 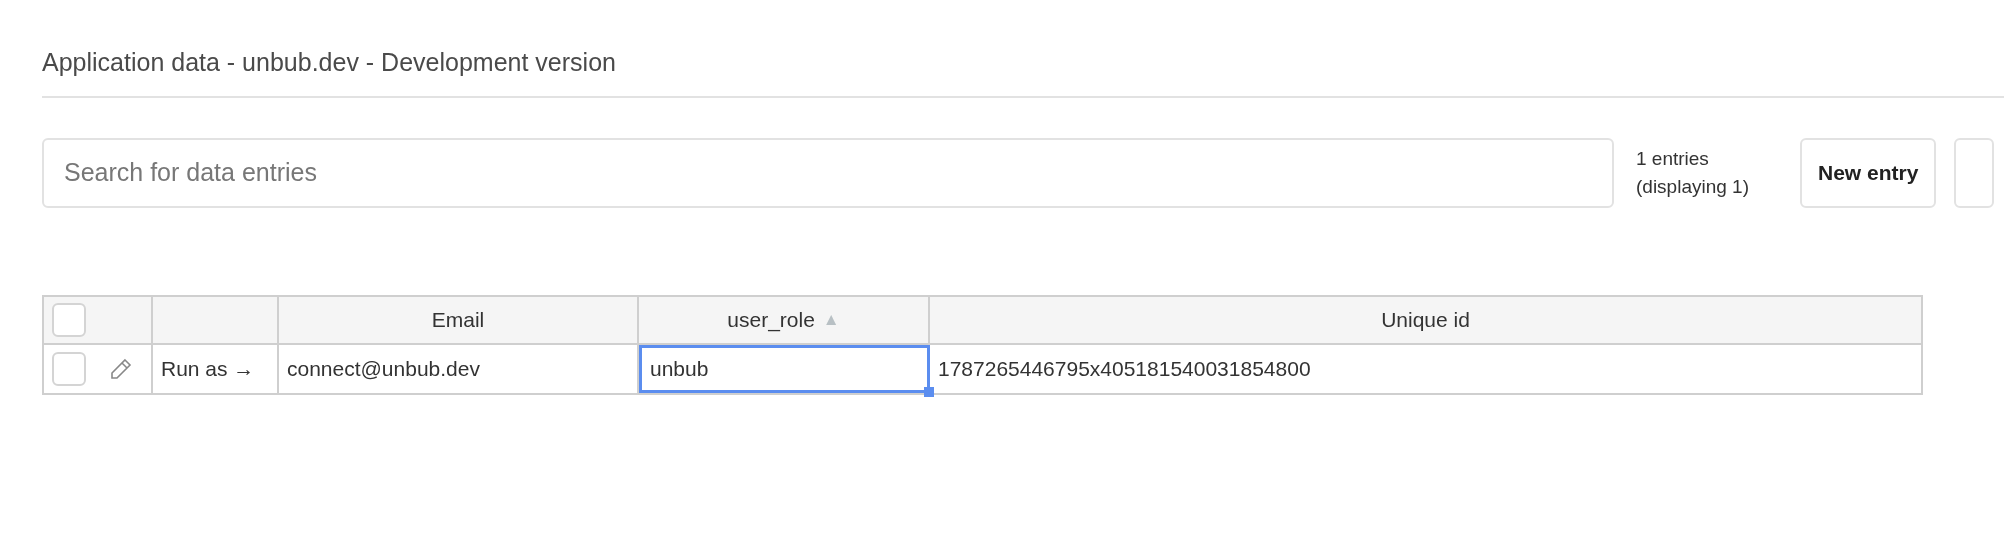 What do you see at coordinates (1425, 368) in the screenshot?
I see `table-cell: 1787265446795x405181540031854800` at bounding box center [1425, 368].